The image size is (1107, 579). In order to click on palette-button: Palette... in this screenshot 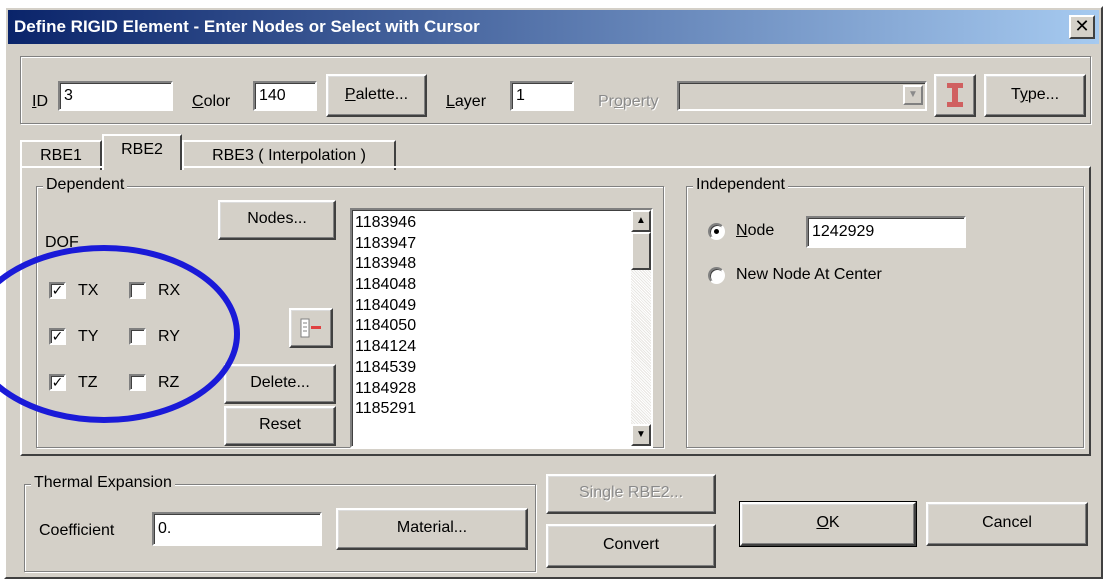, I will do `click(376, 95)`.